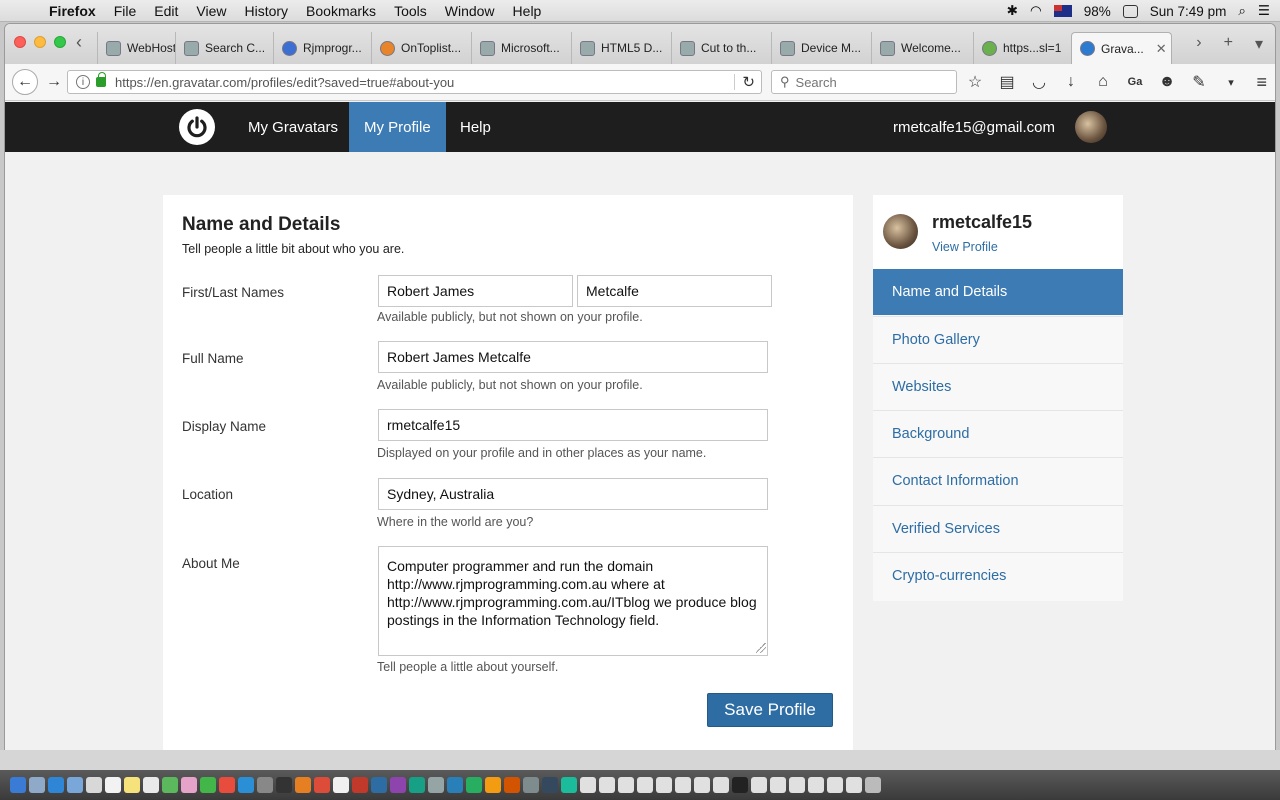  I want to click on sidebar-item-photo-gallery: Photo Gallery, so click(998, 339).